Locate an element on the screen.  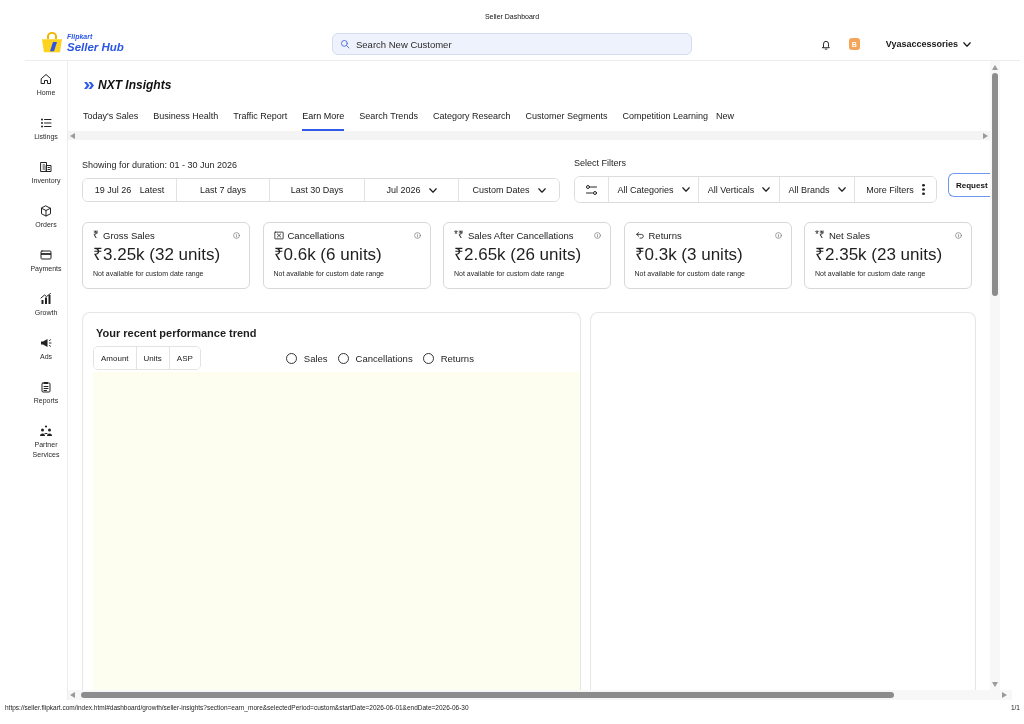
metric-title: Returns is located at coordinates (665, 235).